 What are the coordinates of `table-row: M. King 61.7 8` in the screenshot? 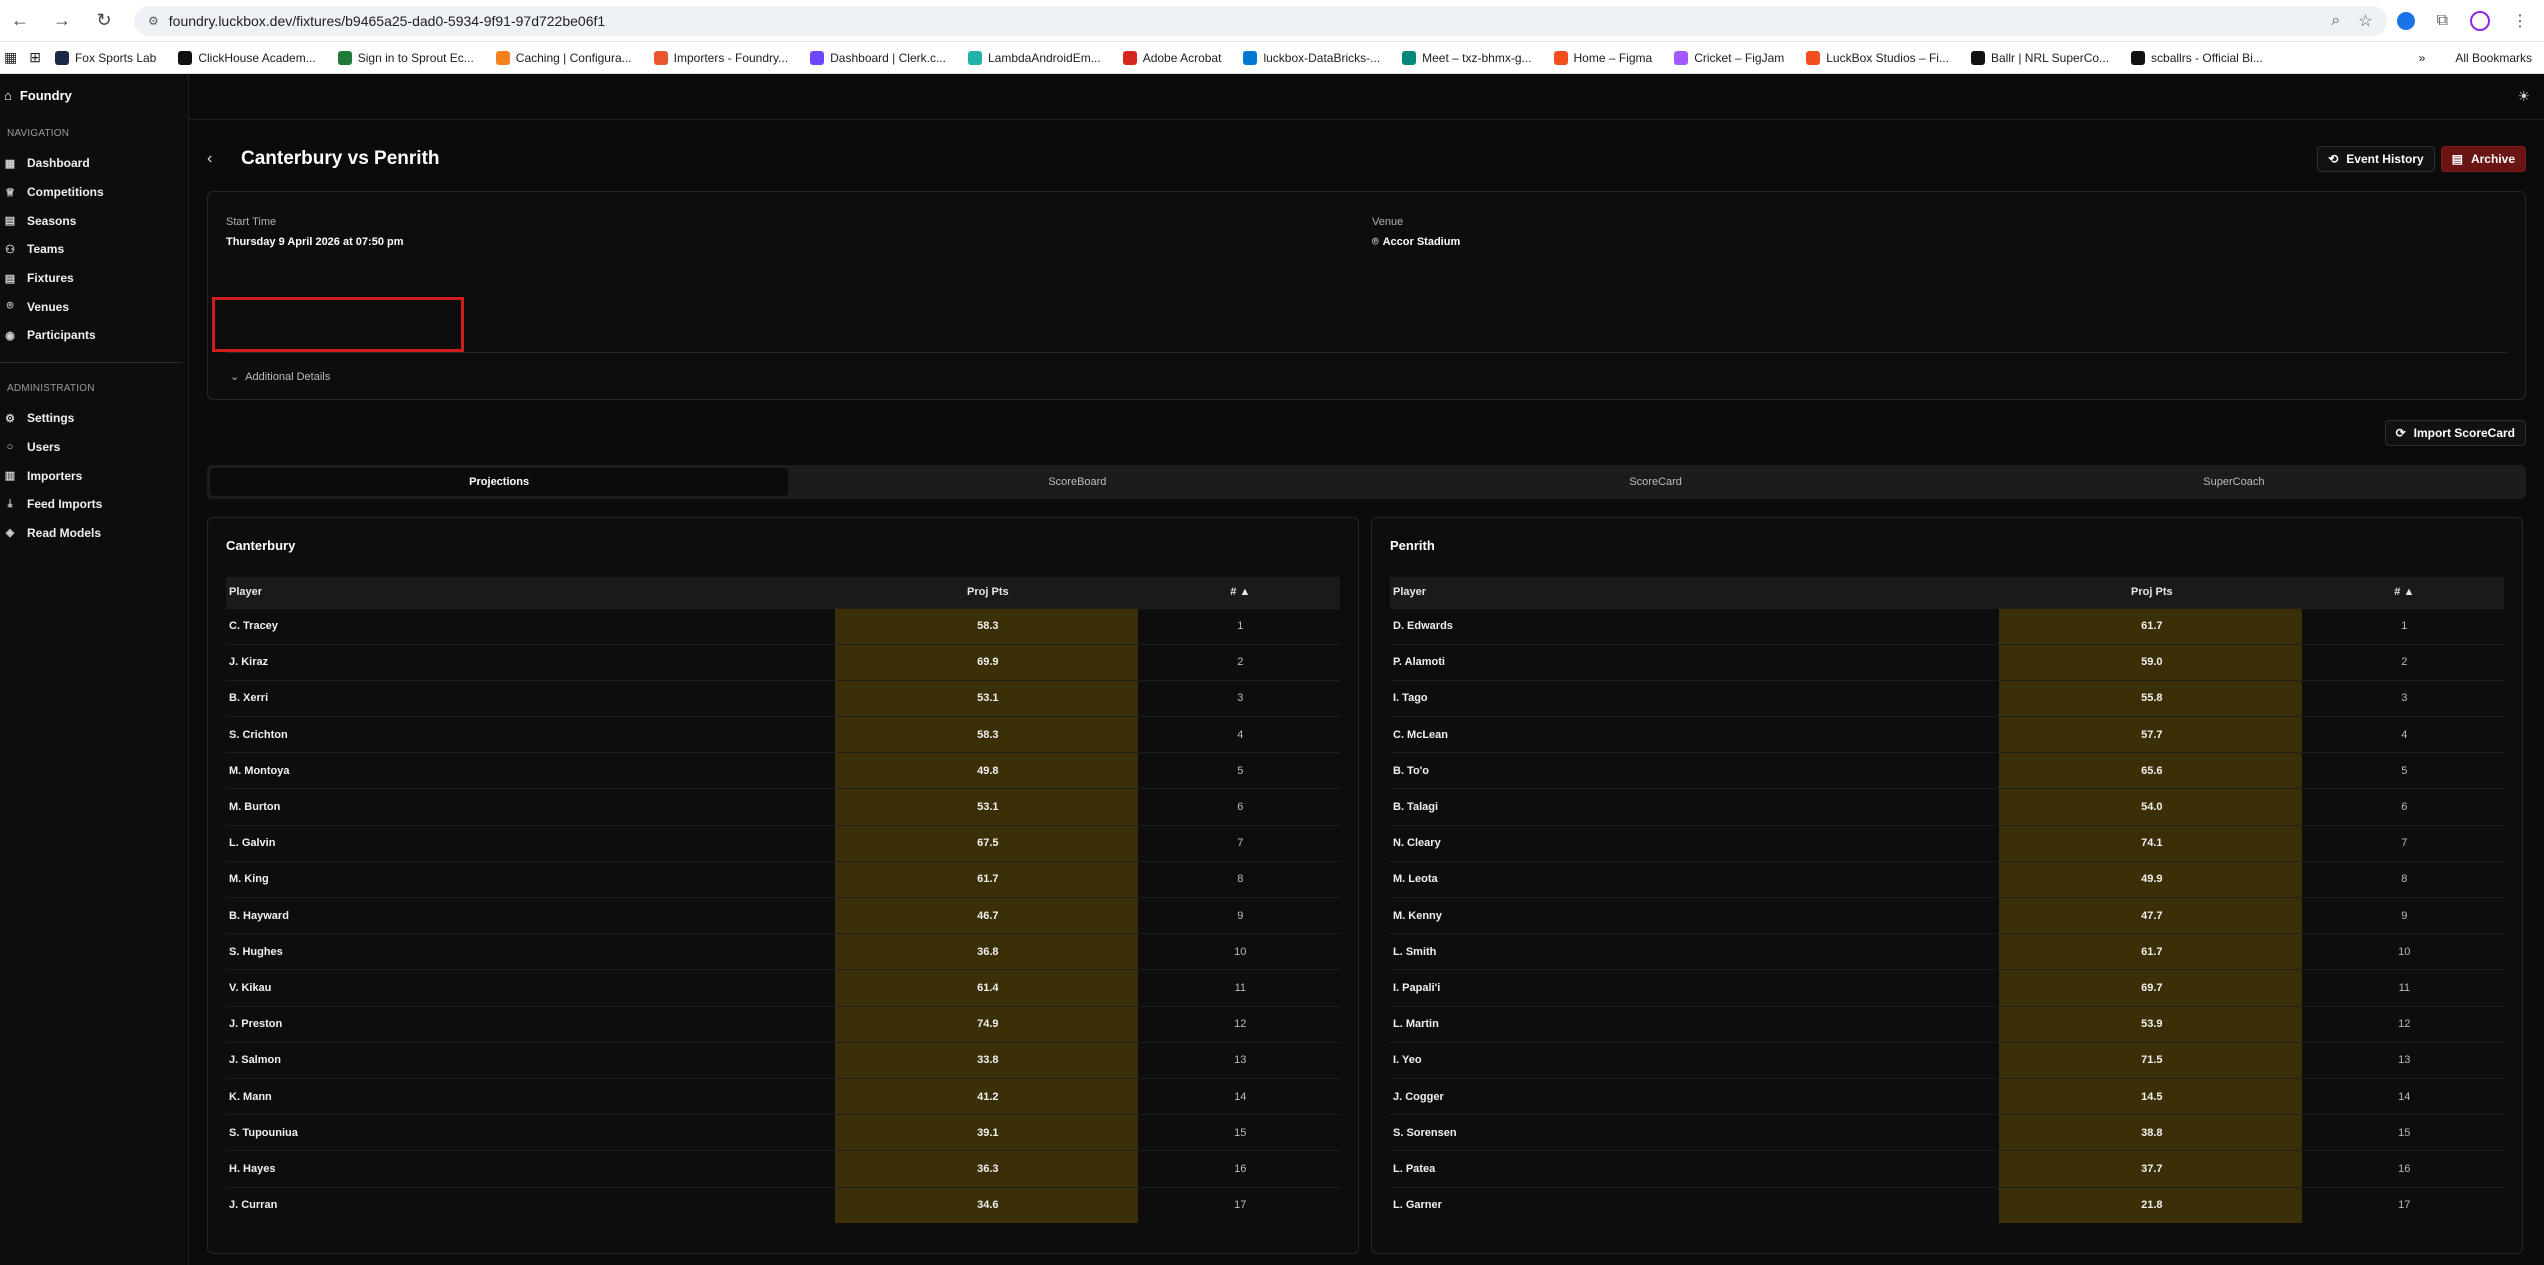 It's located at (783, 879).